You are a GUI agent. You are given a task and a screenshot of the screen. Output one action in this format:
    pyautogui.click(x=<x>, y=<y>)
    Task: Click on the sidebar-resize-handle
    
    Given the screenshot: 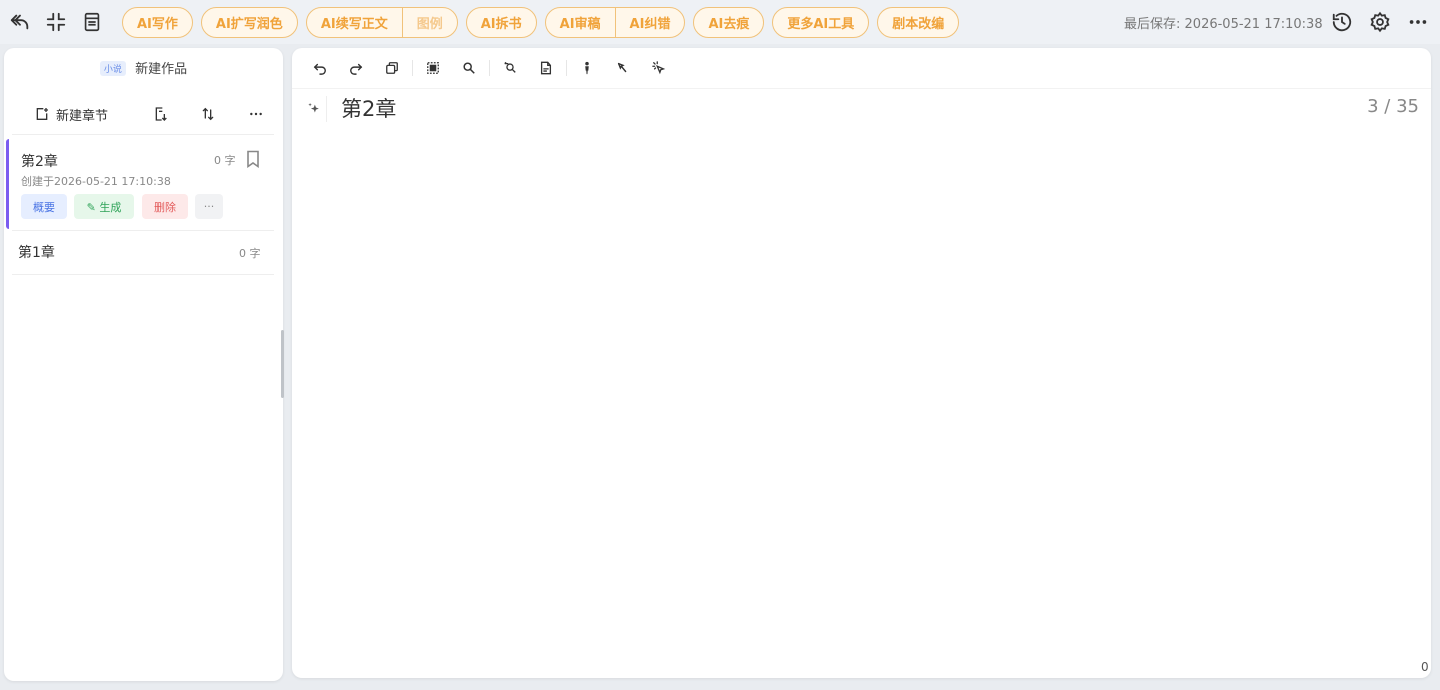 What is the action you would take?
    pyautogui.click(x=282, y=364)
    